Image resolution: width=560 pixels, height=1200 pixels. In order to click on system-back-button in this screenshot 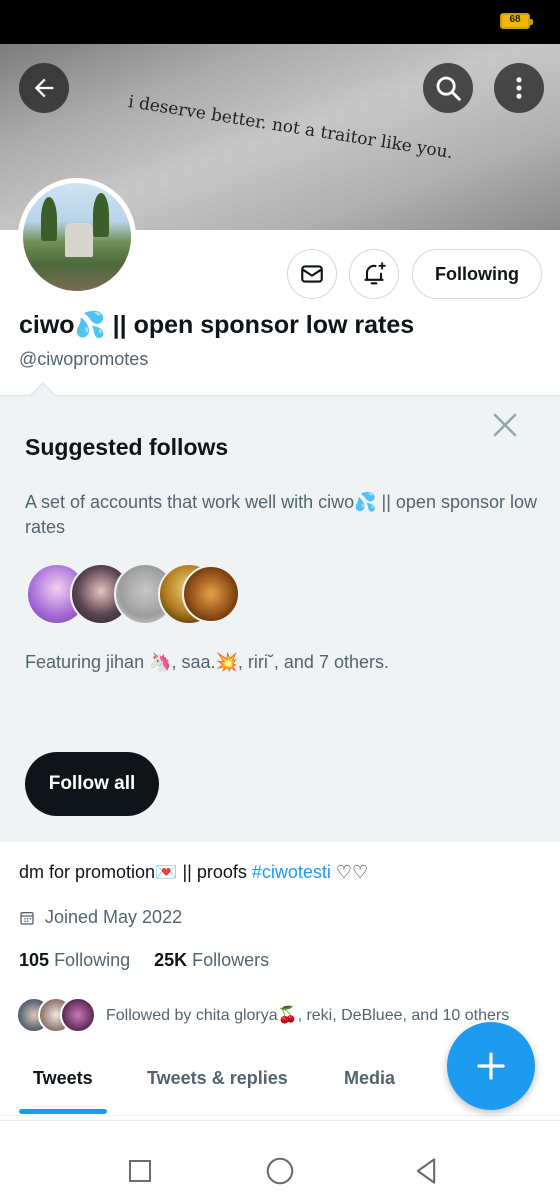, I will do `click(426, 1171)`.